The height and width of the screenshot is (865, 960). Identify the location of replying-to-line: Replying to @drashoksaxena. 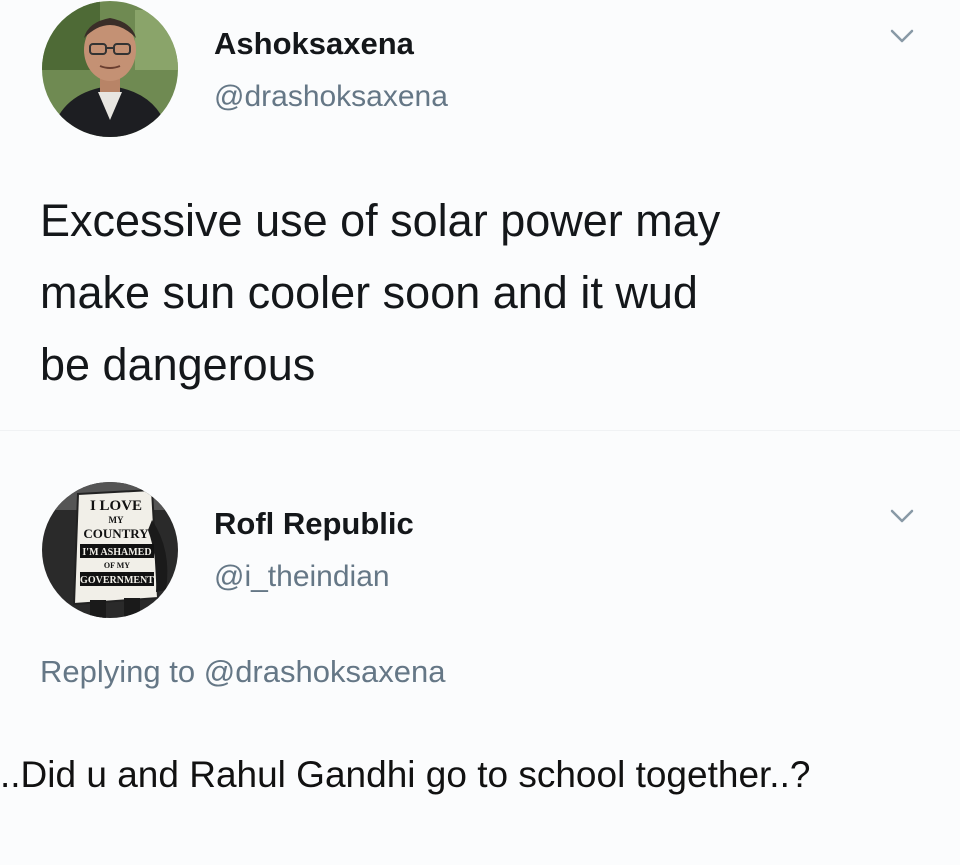
(242, 672).